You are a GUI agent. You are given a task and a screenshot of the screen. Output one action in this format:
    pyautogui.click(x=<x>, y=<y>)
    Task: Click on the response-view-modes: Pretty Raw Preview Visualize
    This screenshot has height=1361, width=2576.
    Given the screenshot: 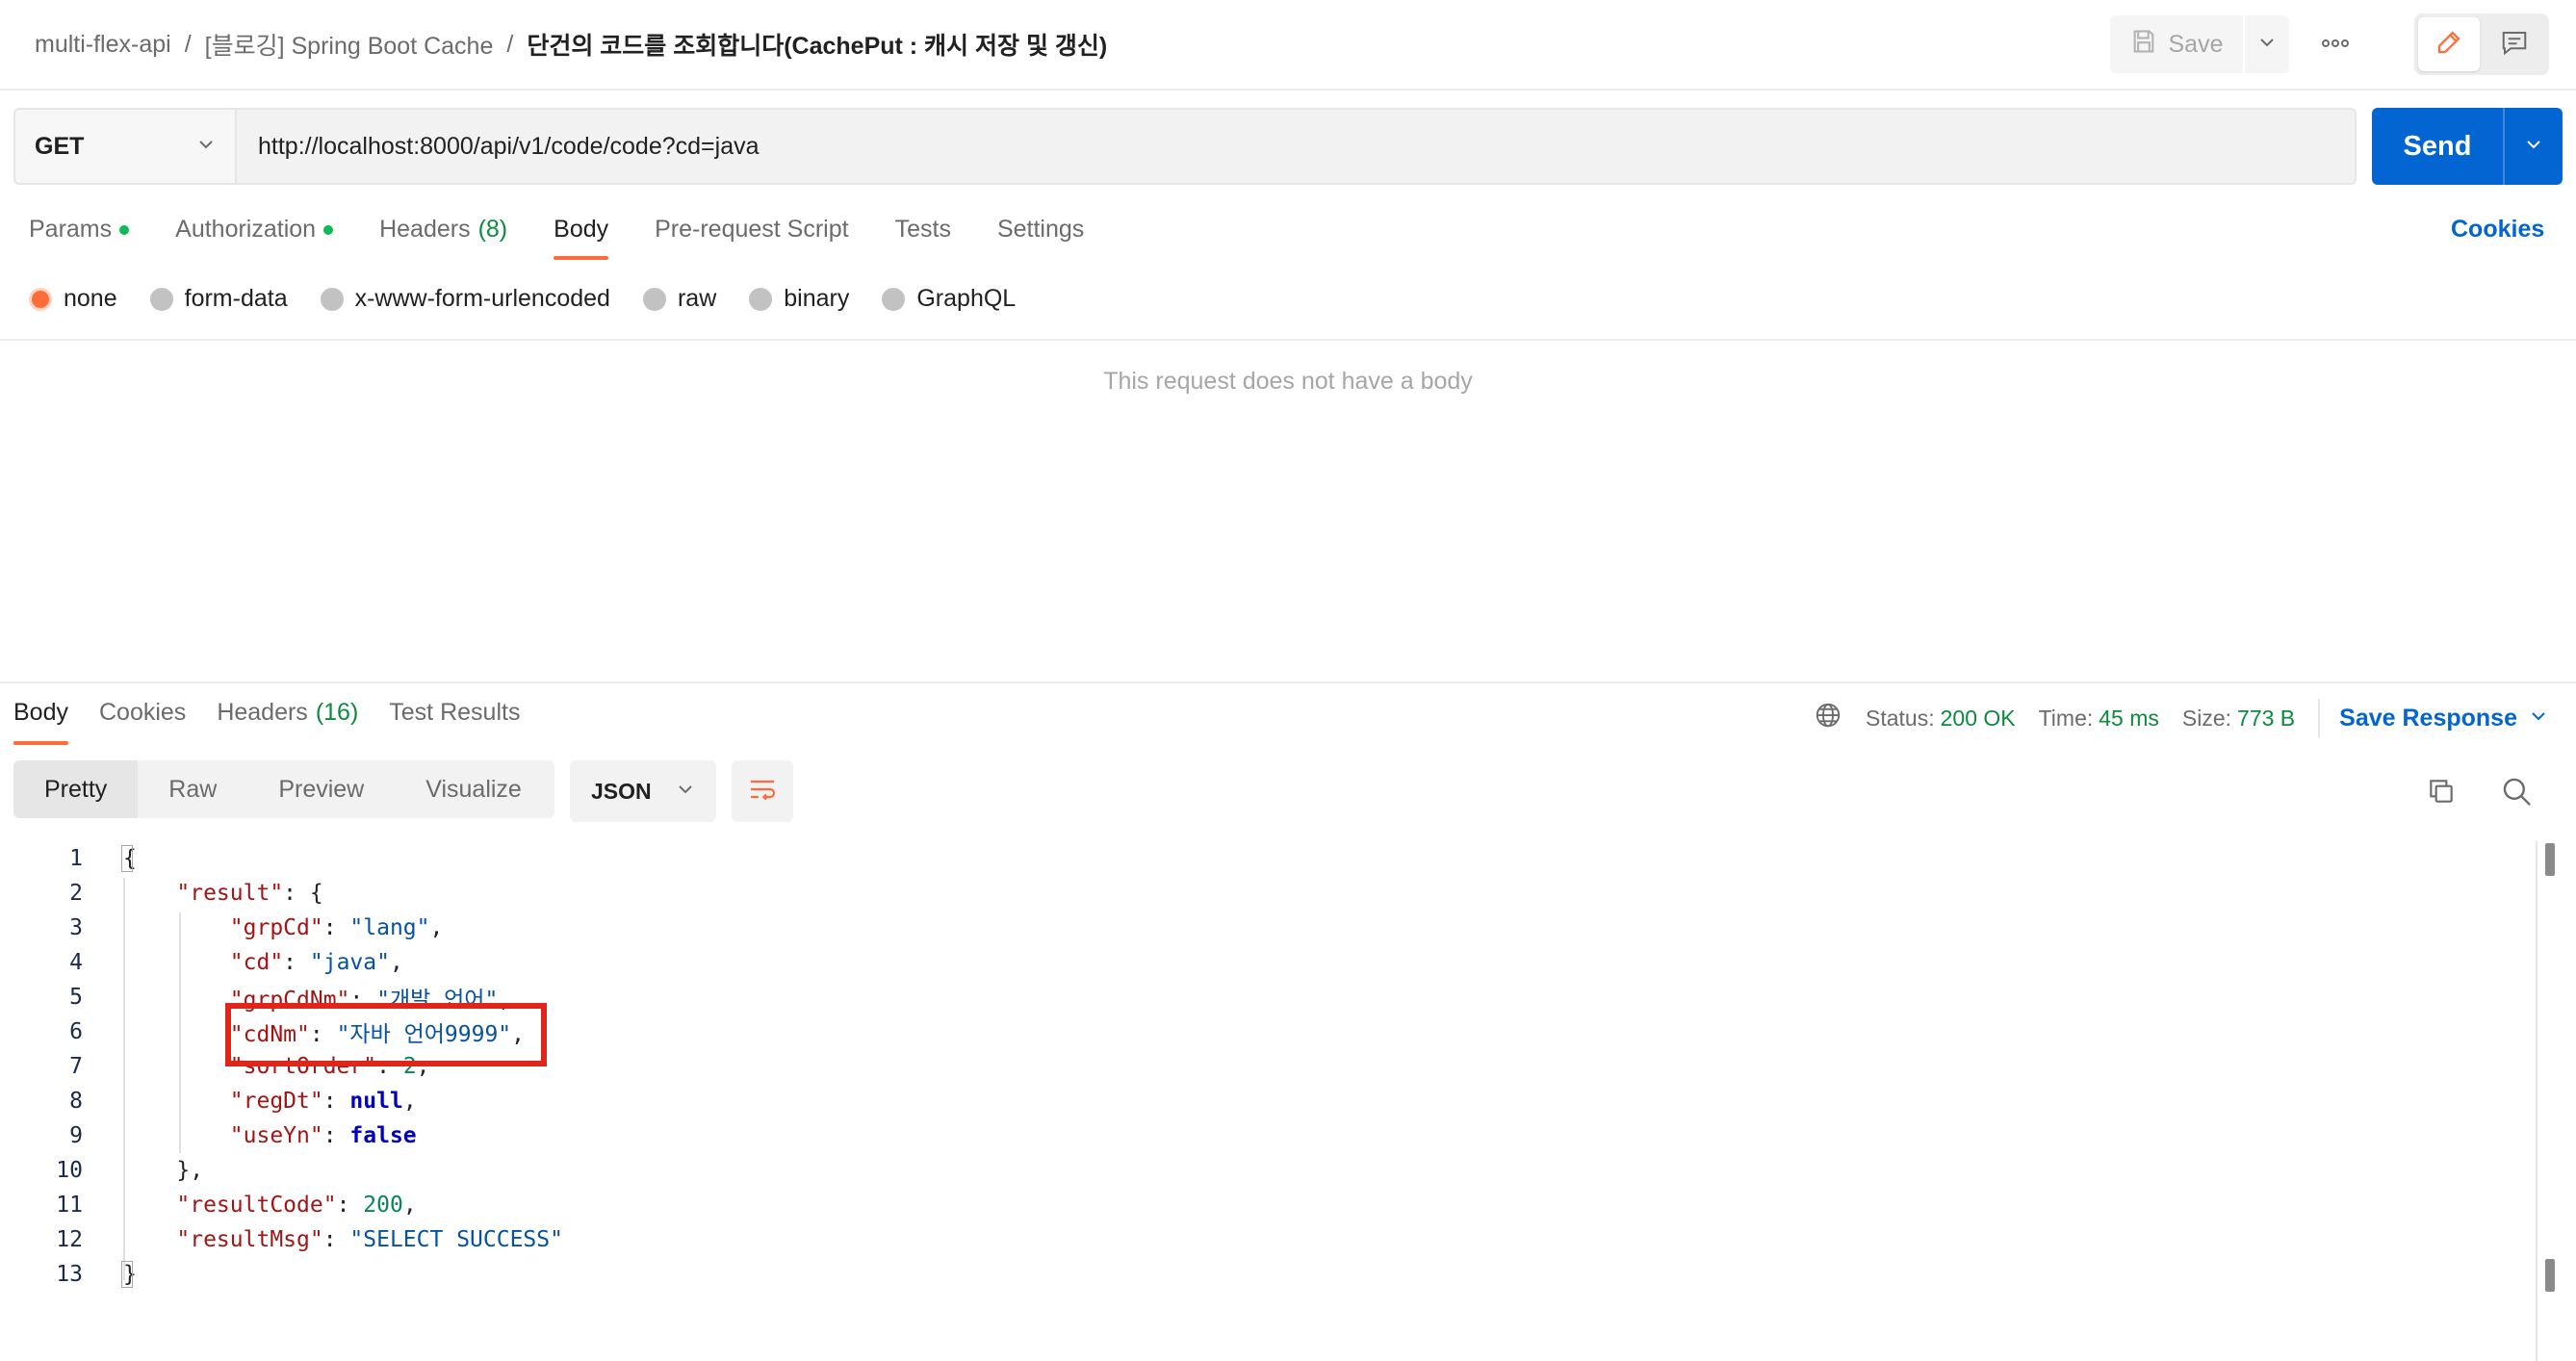 What is the action you would take?
    pyautogui.click(x=283, y=789)
    